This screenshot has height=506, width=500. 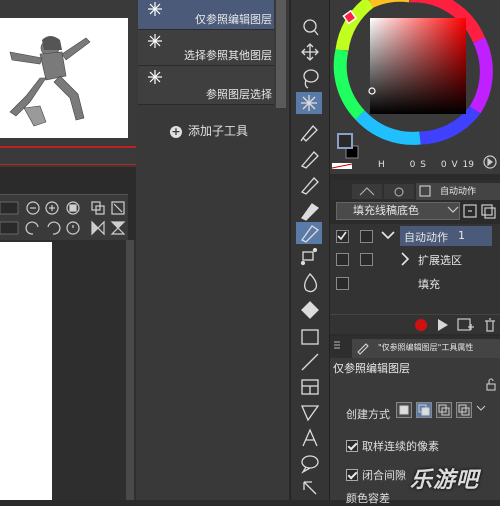 I want to click on rotate-slider, so click(x=9, y=228).